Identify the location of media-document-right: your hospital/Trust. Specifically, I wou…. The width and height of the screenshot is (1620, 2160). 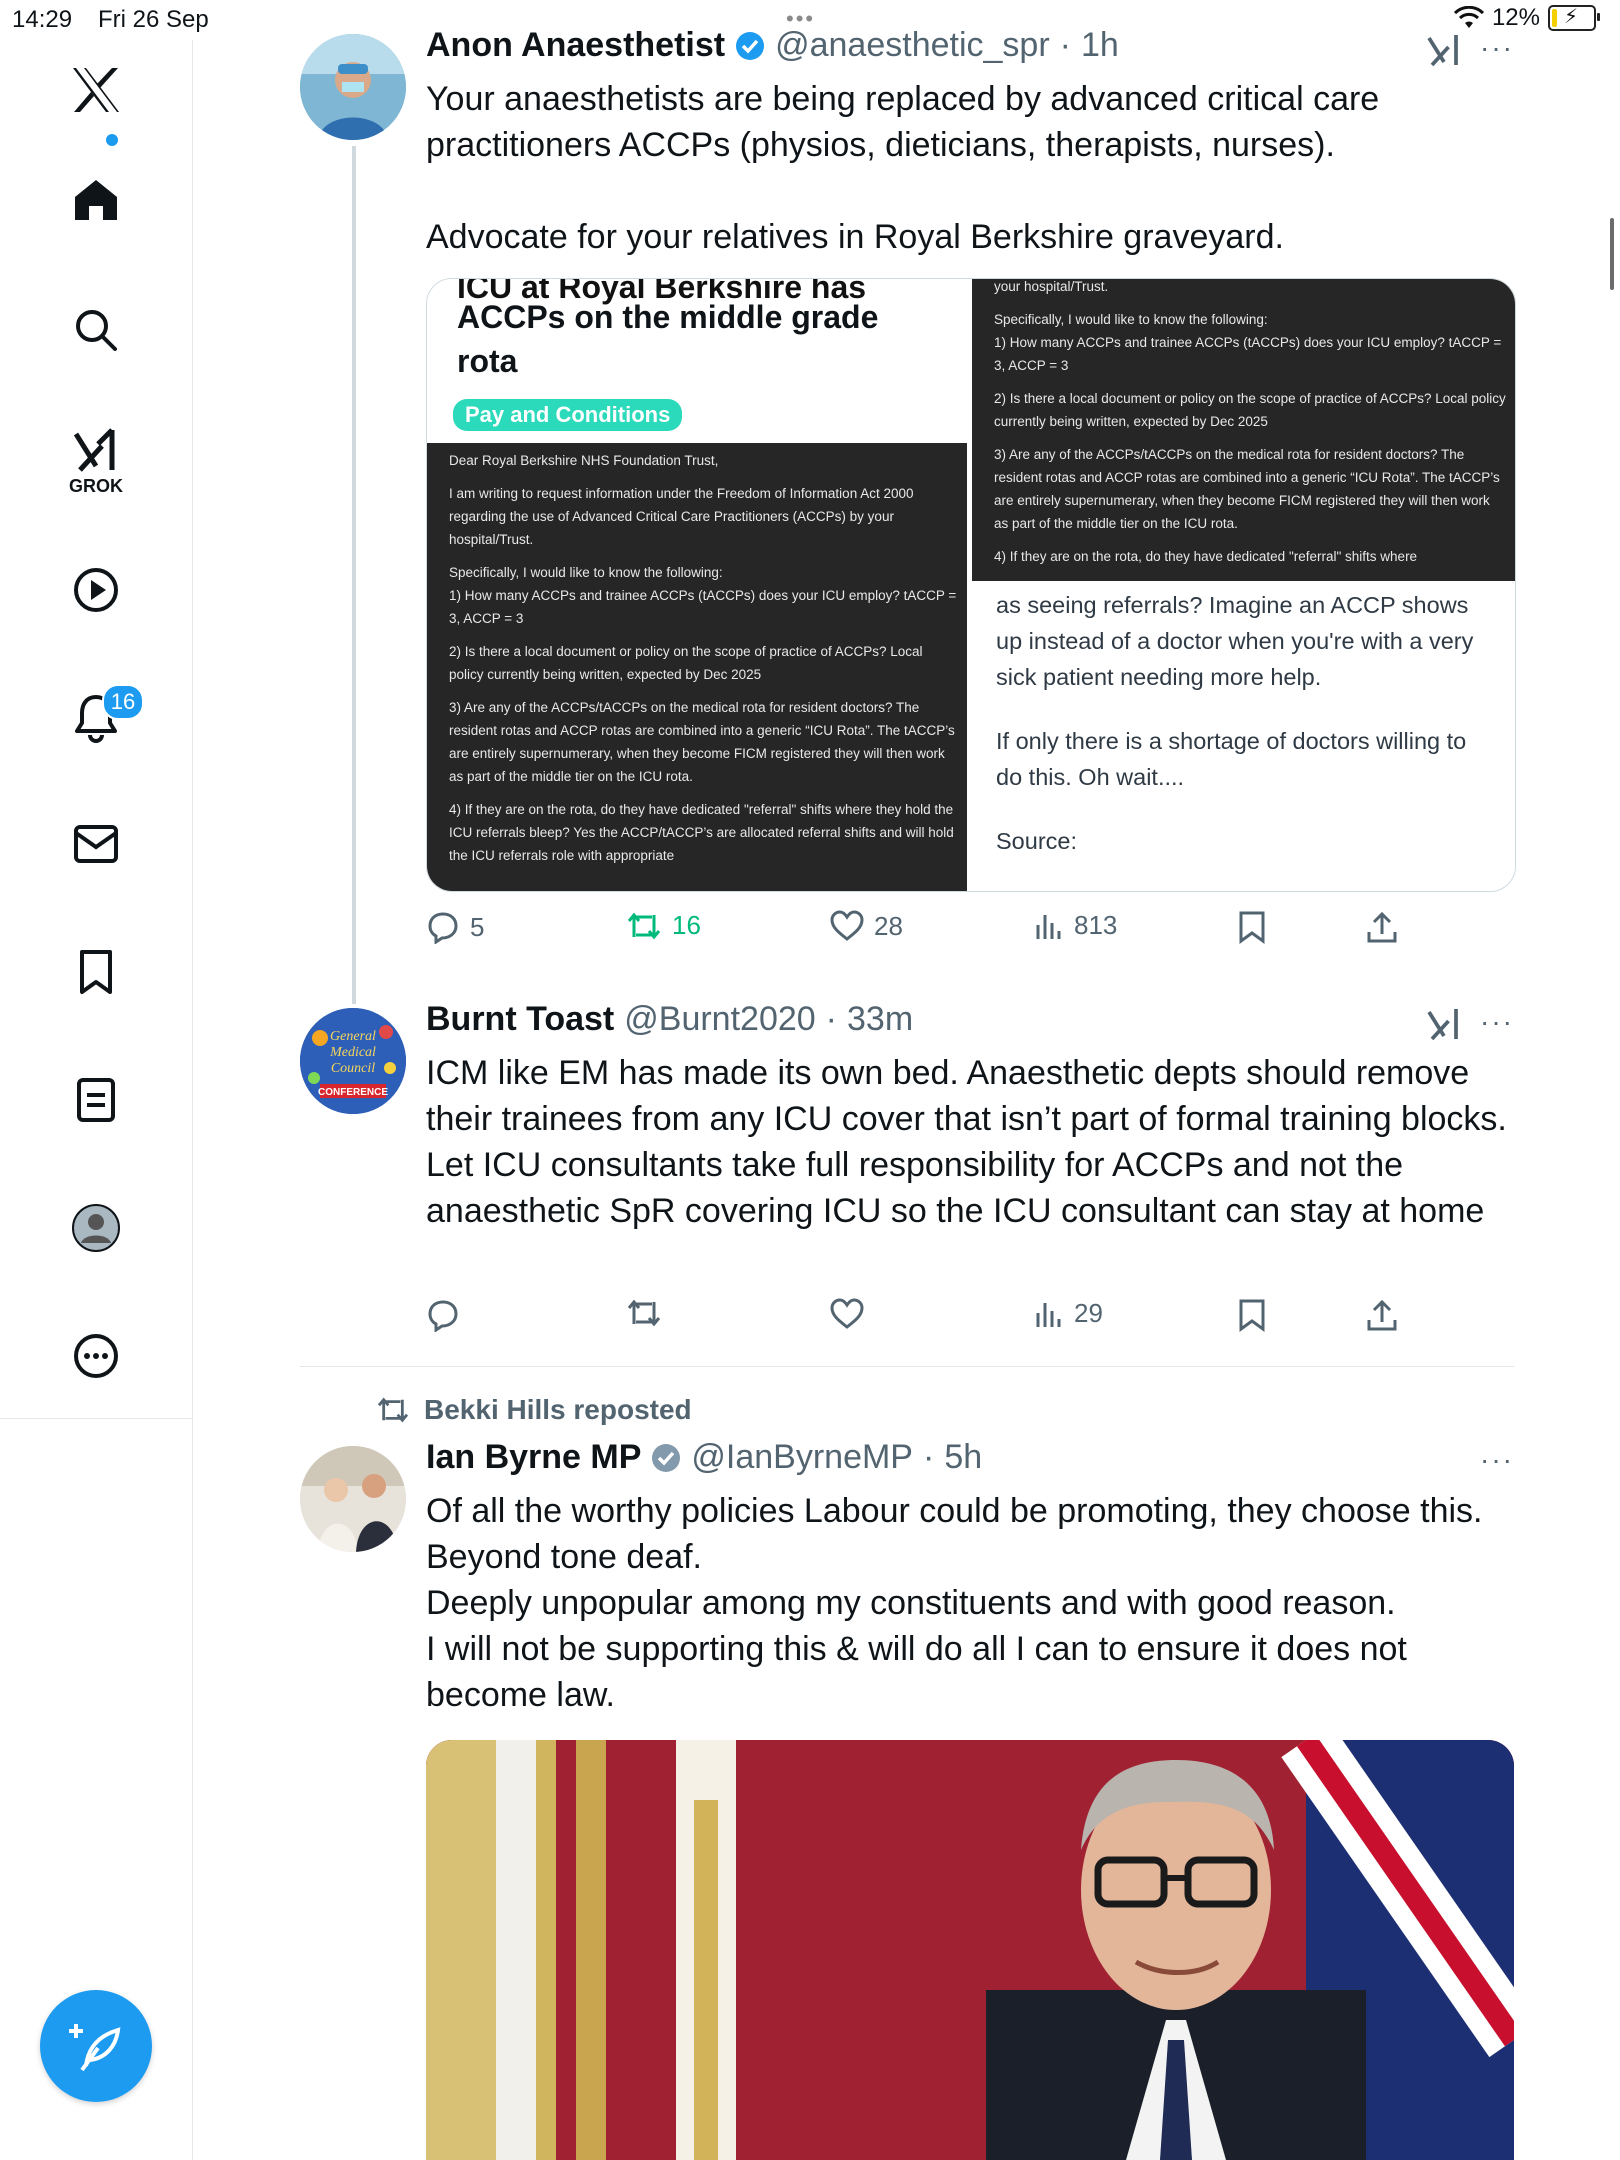
(1243, 430).